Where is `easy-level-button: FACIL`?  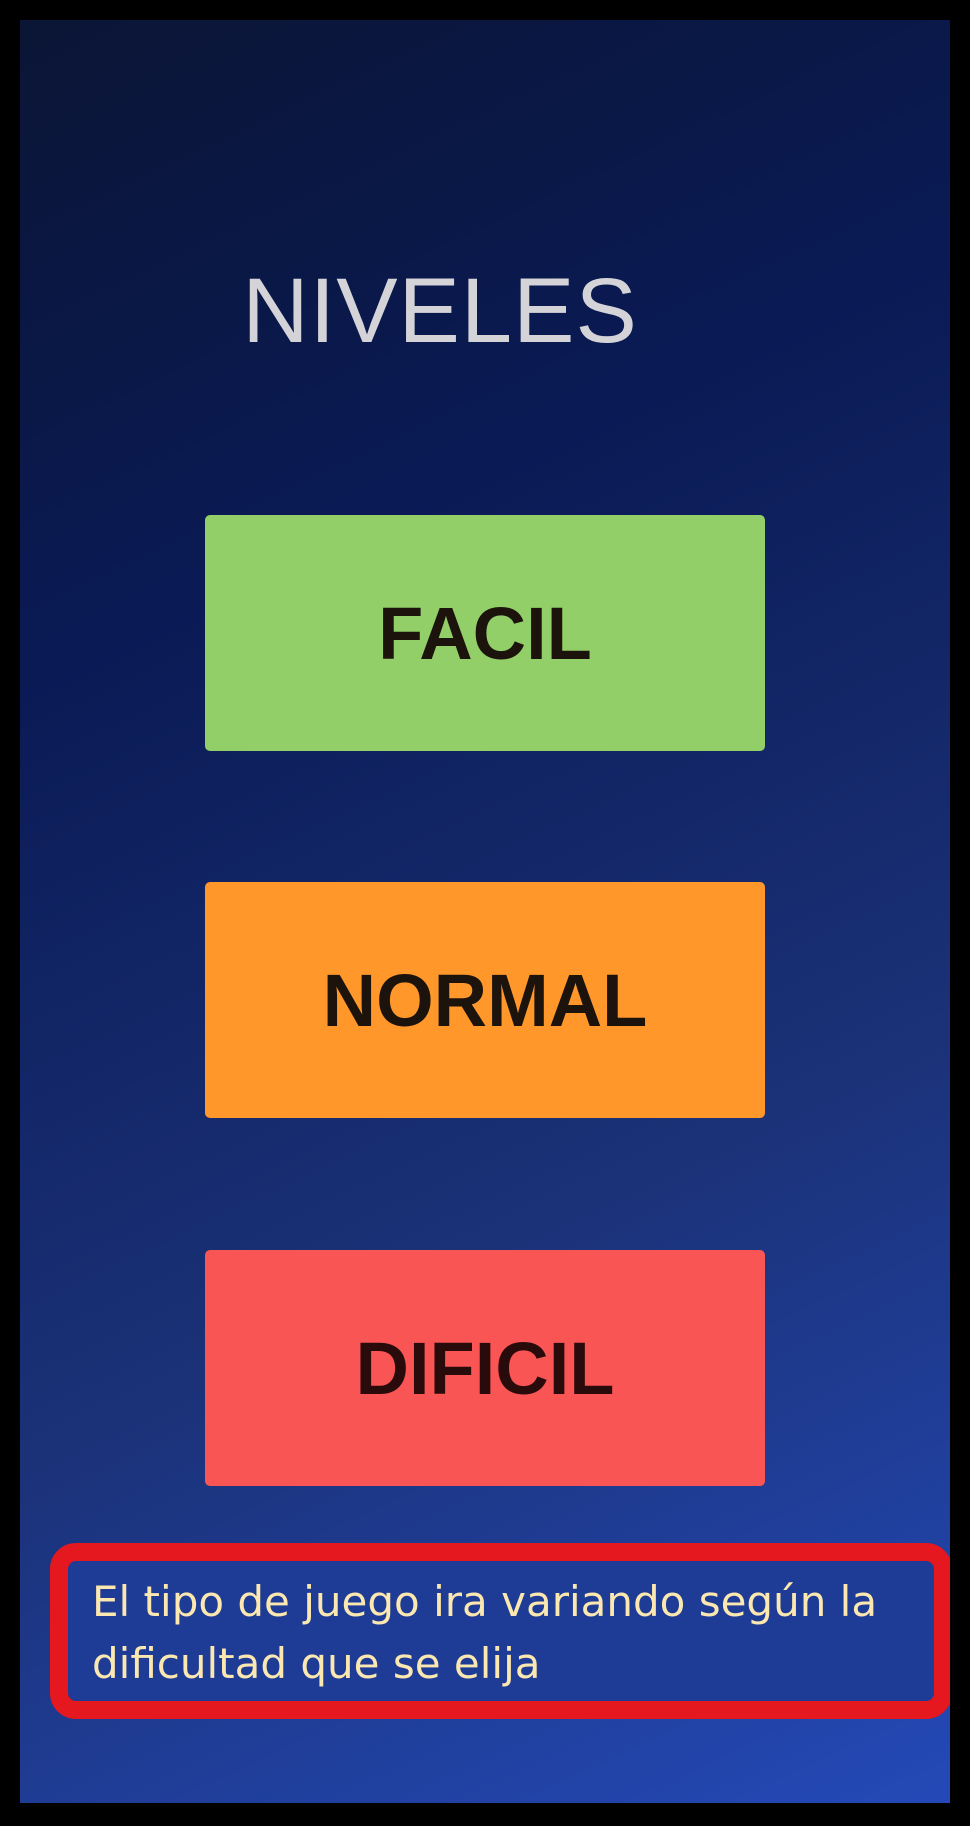 easy-level-button: FACIL is located at coordinates (485, 633).